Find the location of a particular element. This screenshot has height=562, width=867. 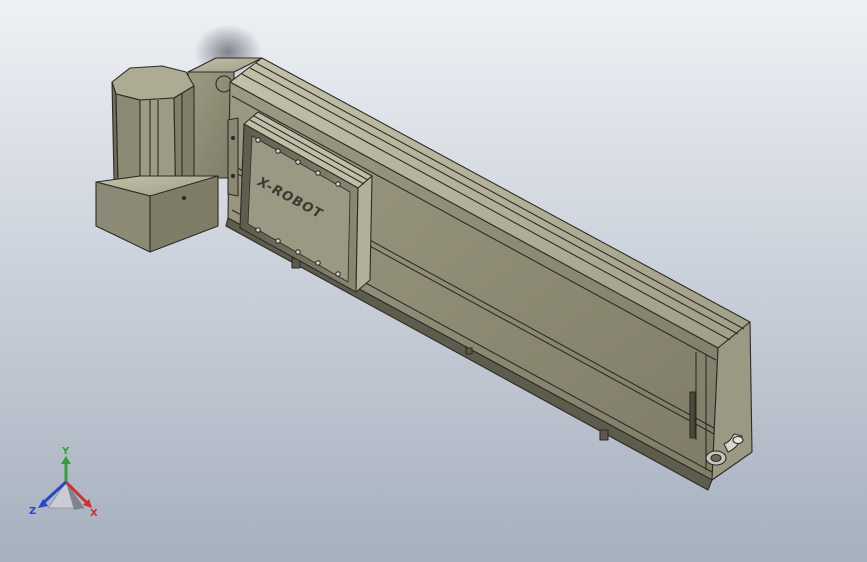

y-axis-label: Y is located at coordinates (65, 451).